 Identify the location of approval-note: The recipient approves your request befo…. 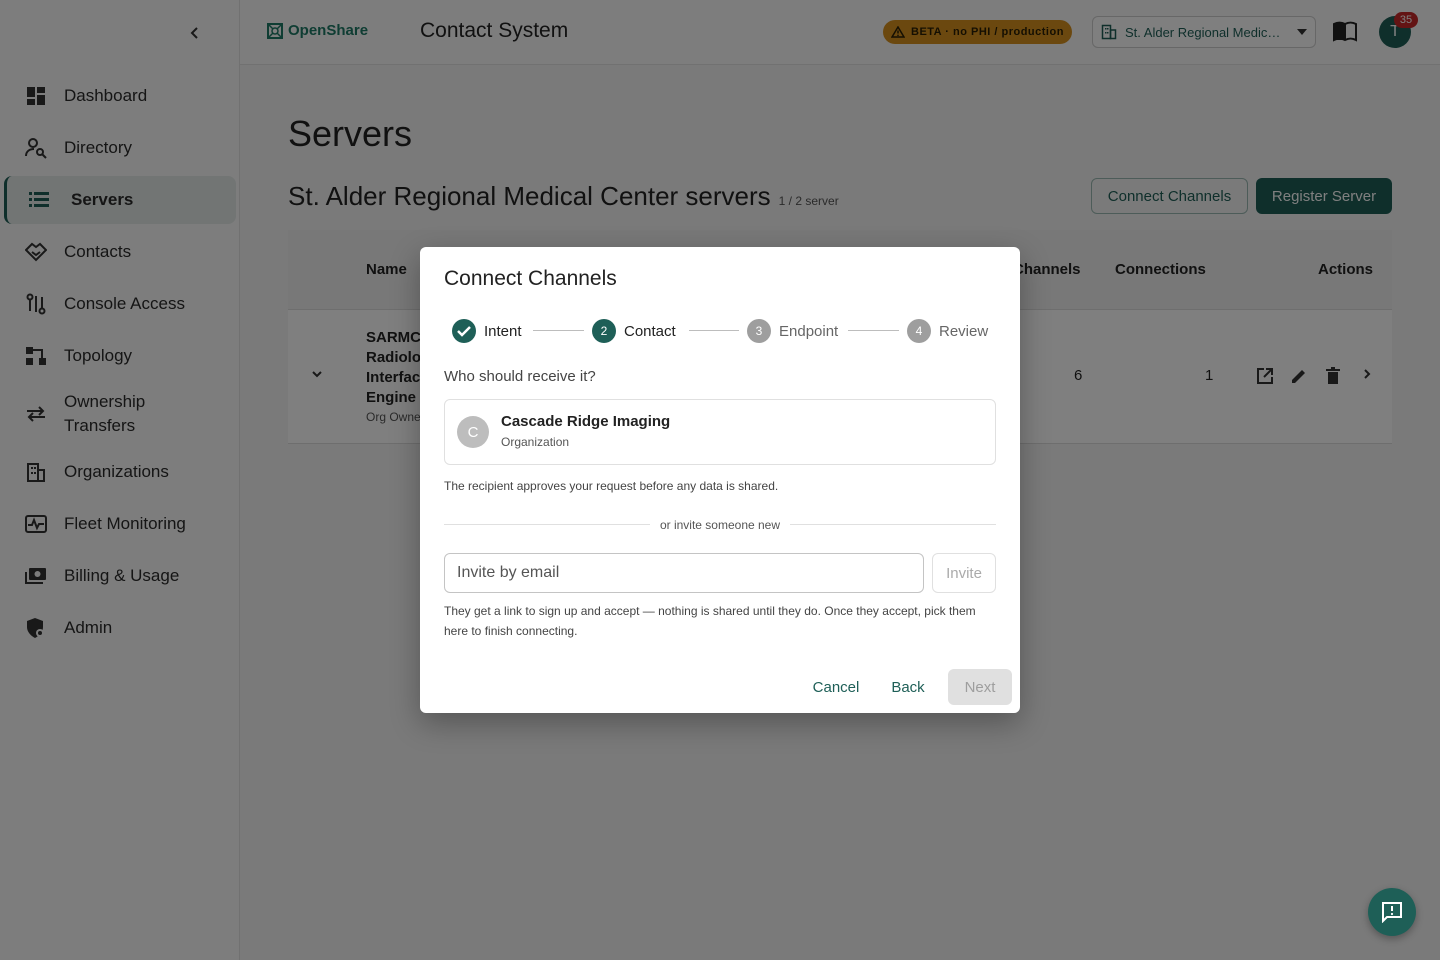
(611, 486).